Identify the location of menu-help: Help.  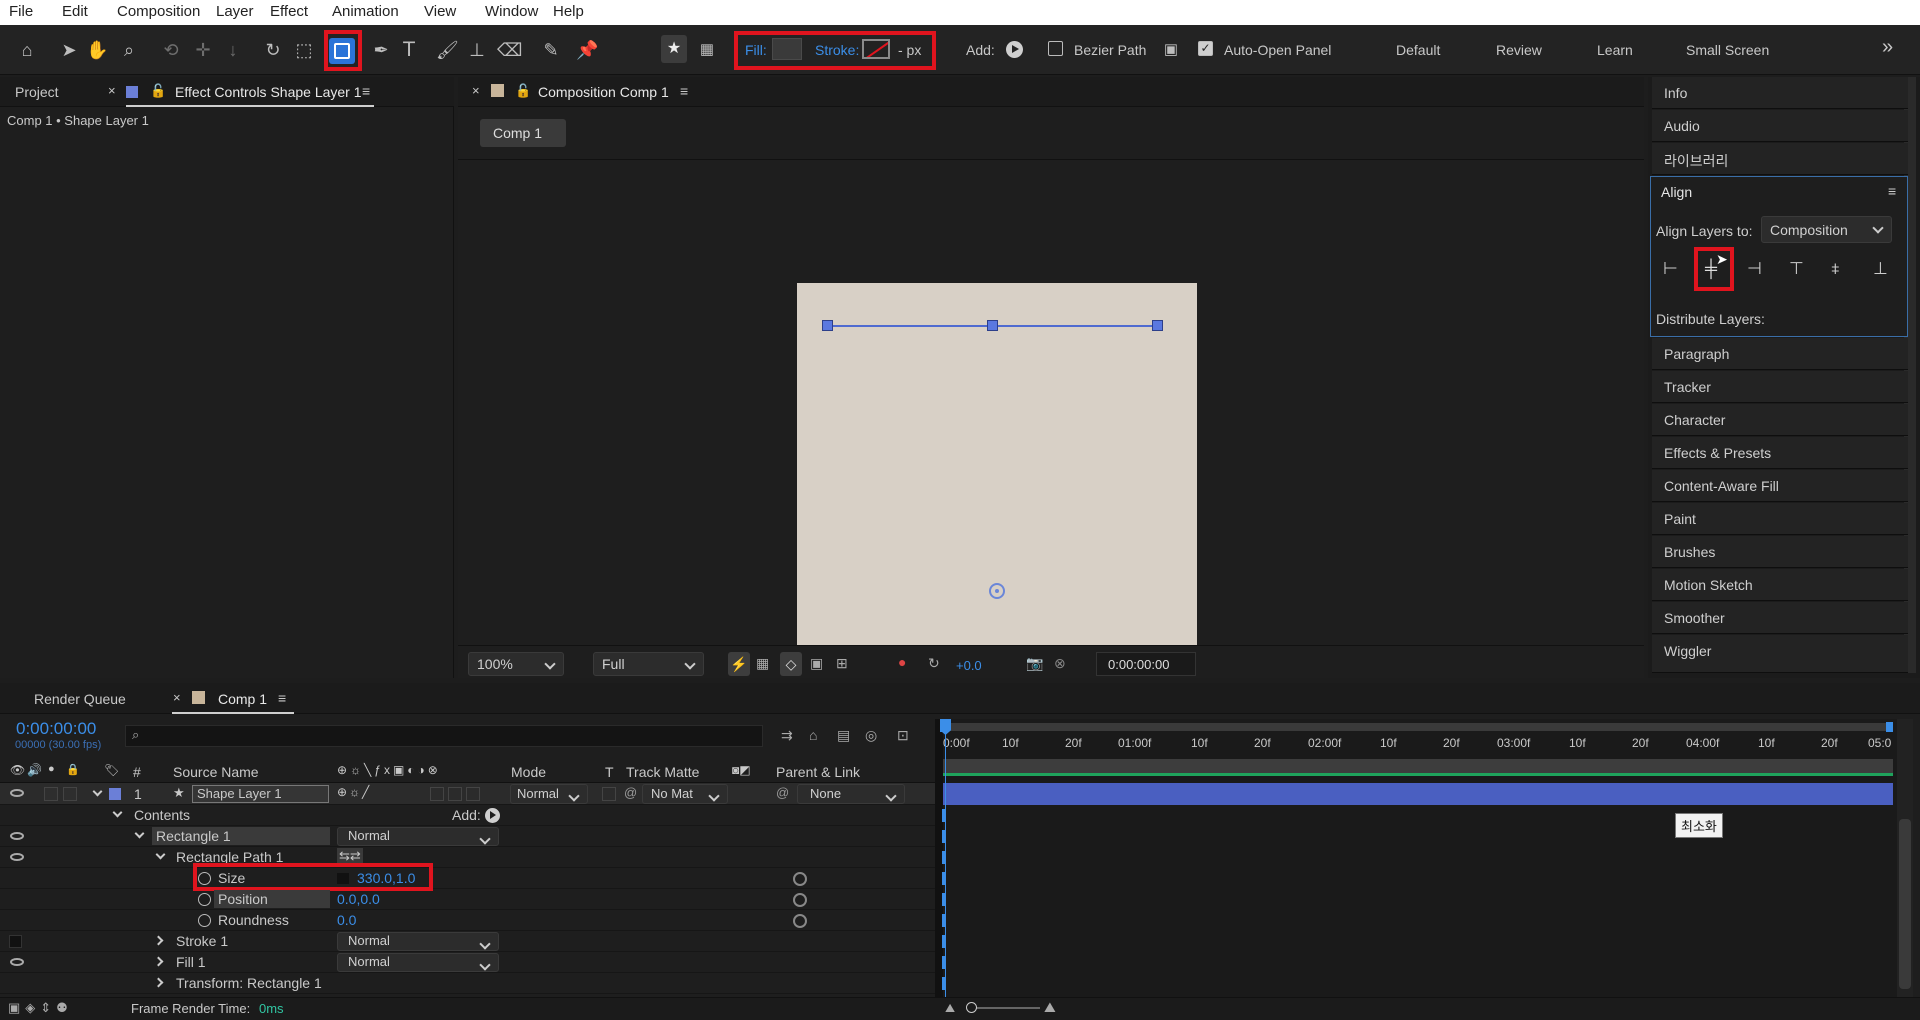
(568, 11).